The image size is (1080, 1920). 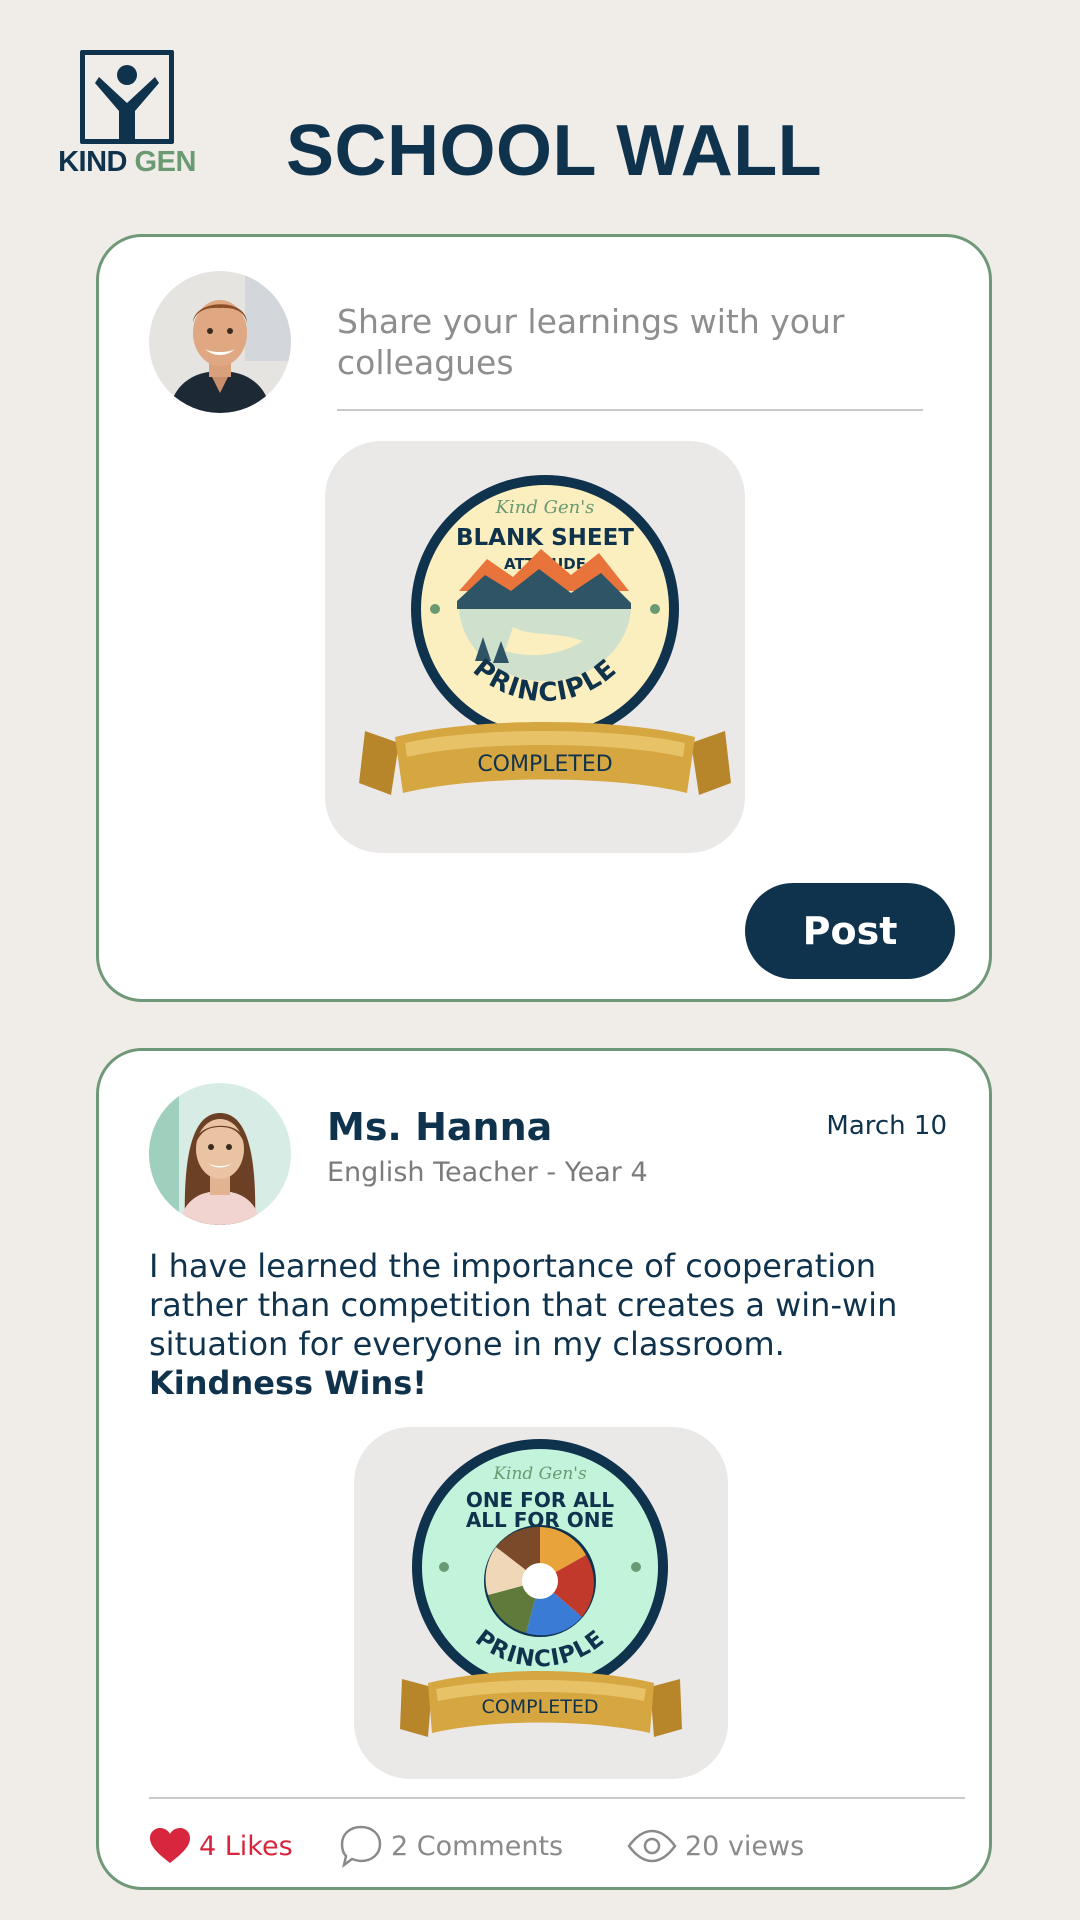 I want to click on like-button: 4 Likes, so click(x=221, y=1846).